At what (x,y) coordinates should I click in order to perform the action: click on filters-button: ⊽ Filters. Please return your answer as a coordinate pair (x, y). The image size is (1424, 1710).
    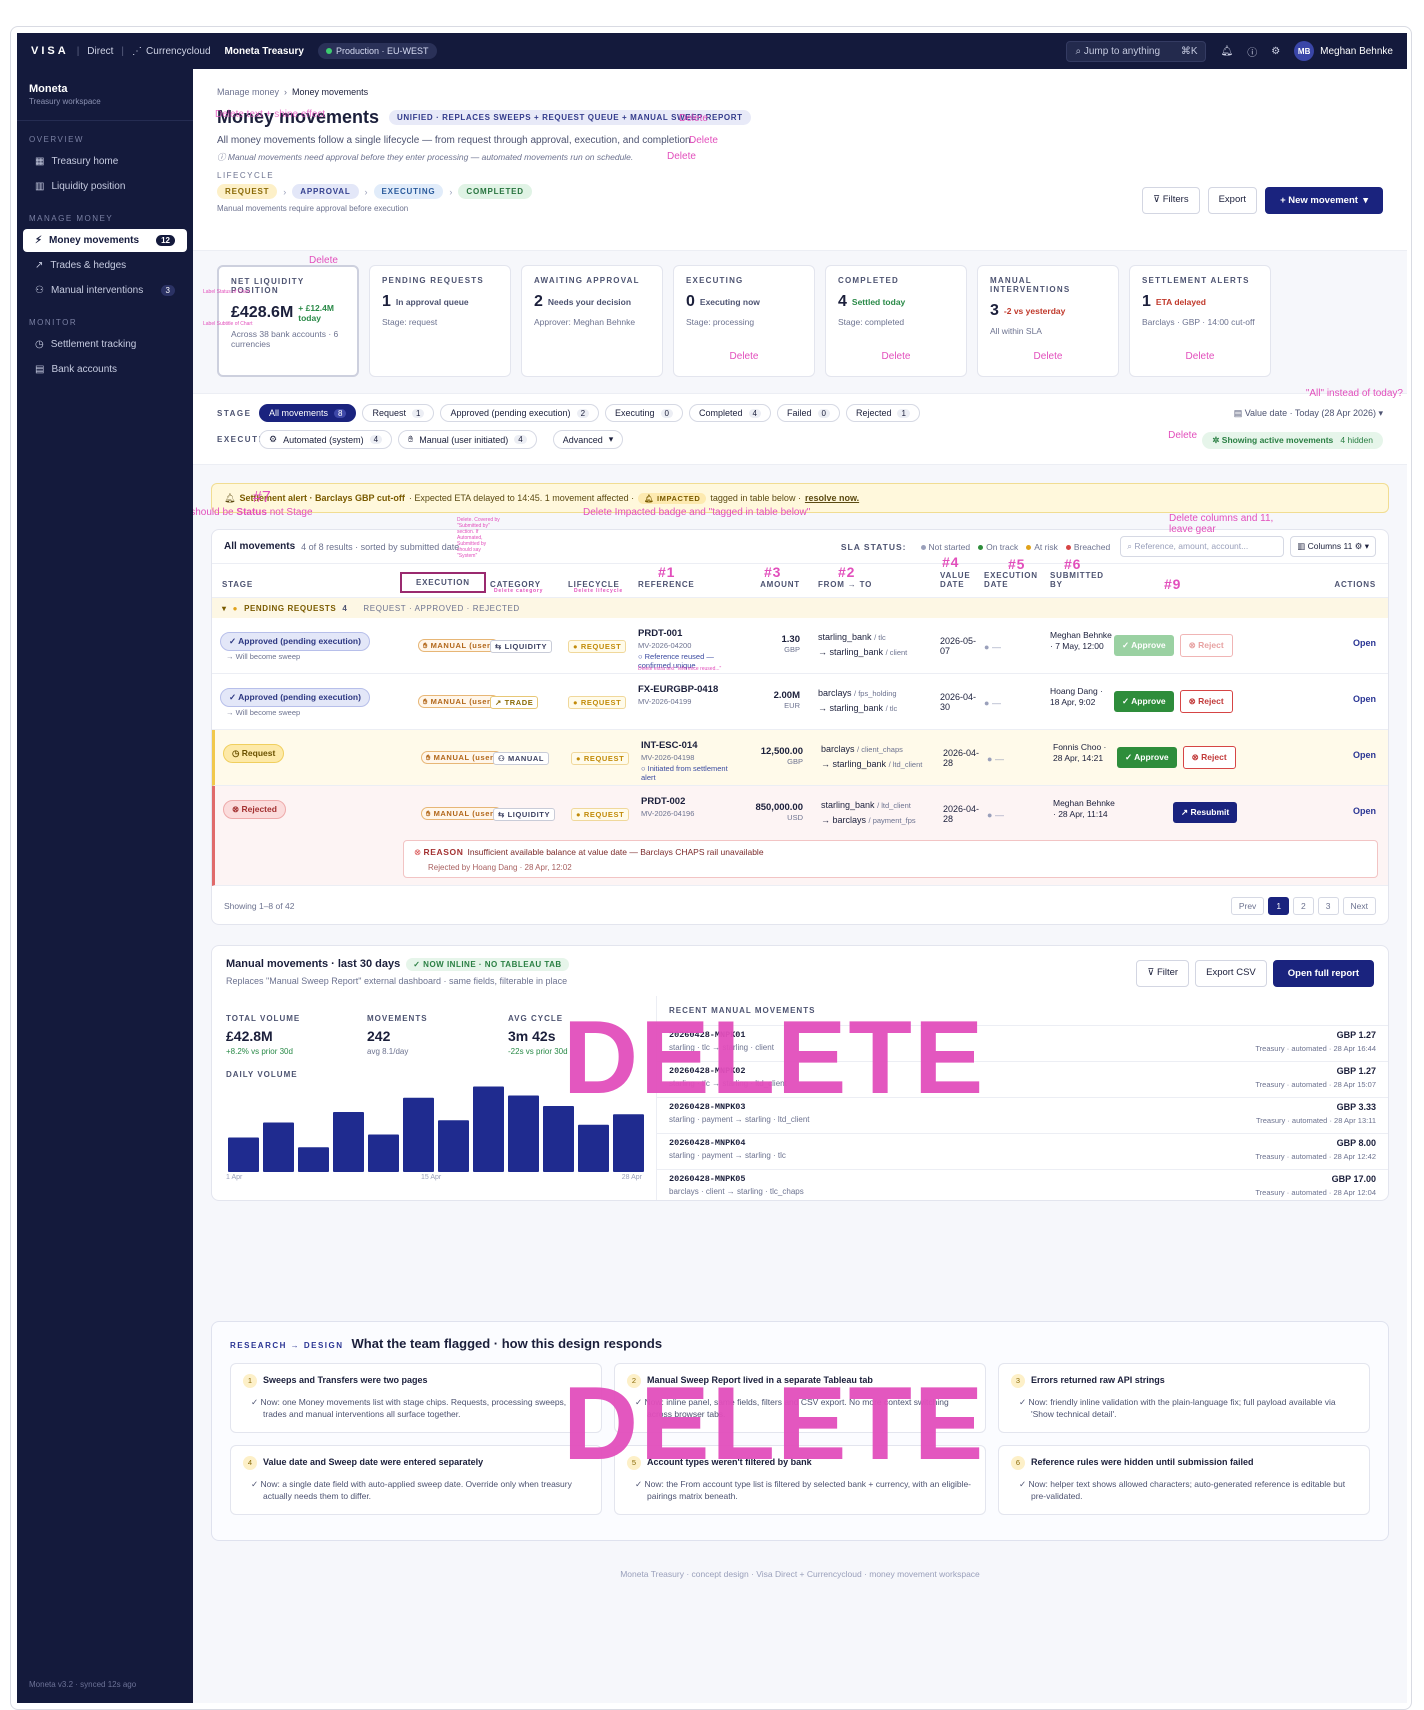
    Looking at the image, I should click on (1171, 200).